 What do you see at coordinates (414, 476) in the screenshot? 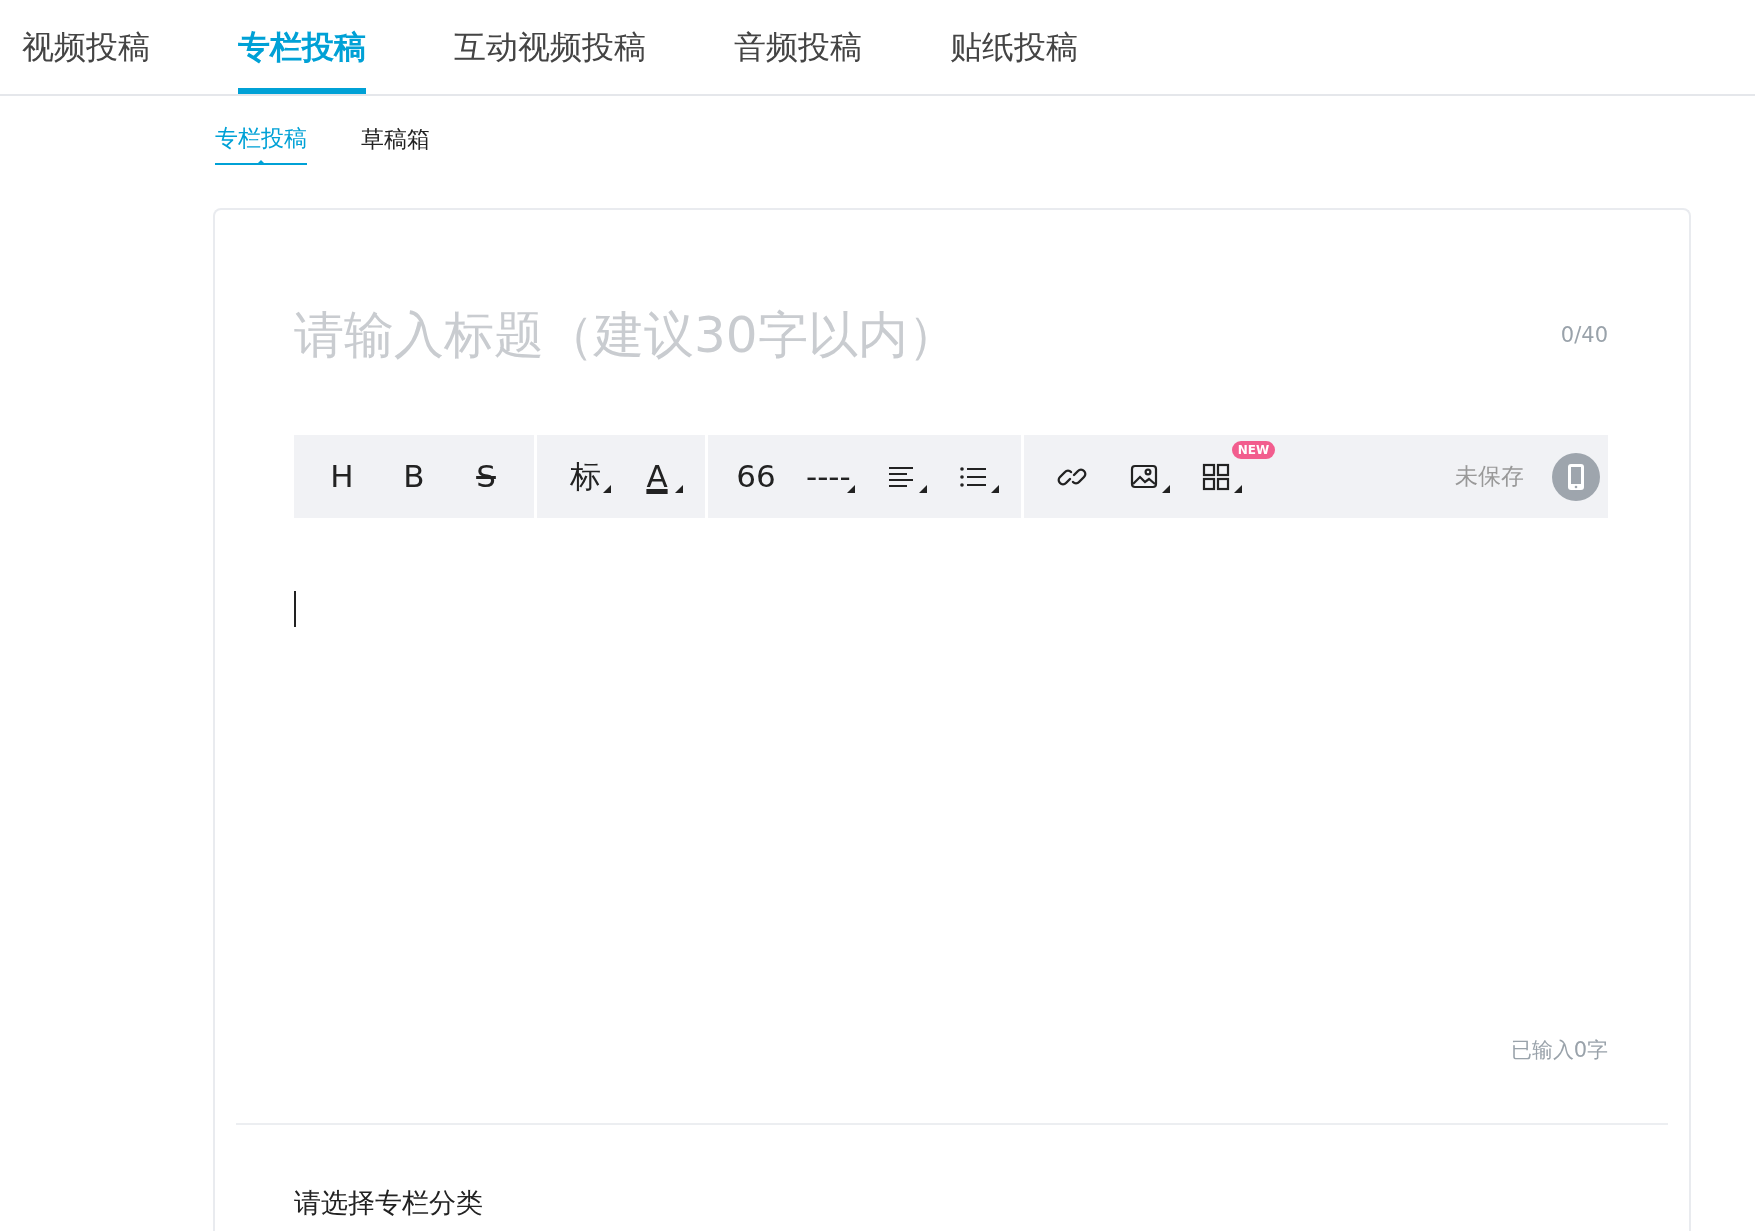
I see `format-button: B` at bounding box center [414, 476].